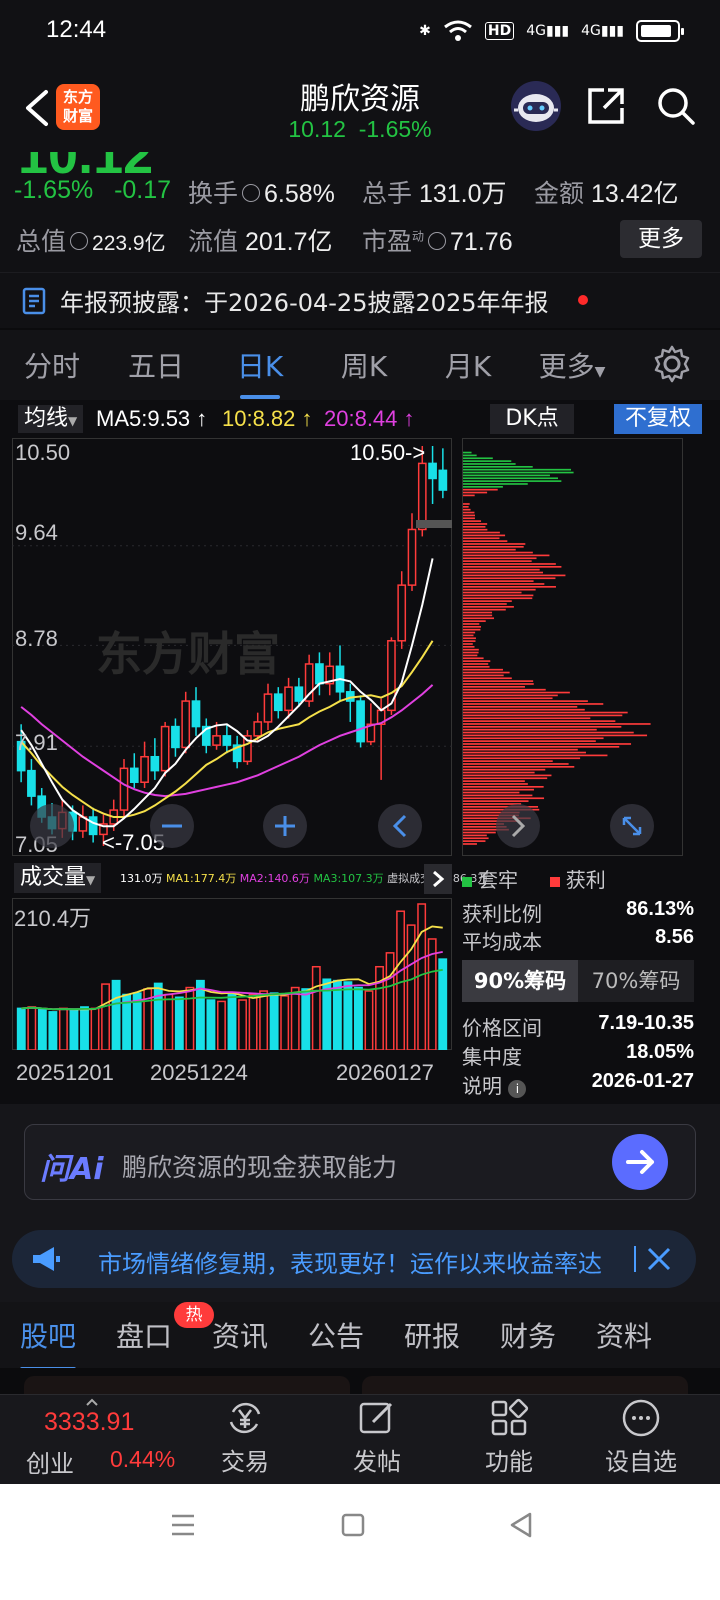 The width and height of the screenshot is (720, 1600). Describe the element at coordinates (232, 974) in the screenshot. I see `volume-chart: 210.4万` at that location.